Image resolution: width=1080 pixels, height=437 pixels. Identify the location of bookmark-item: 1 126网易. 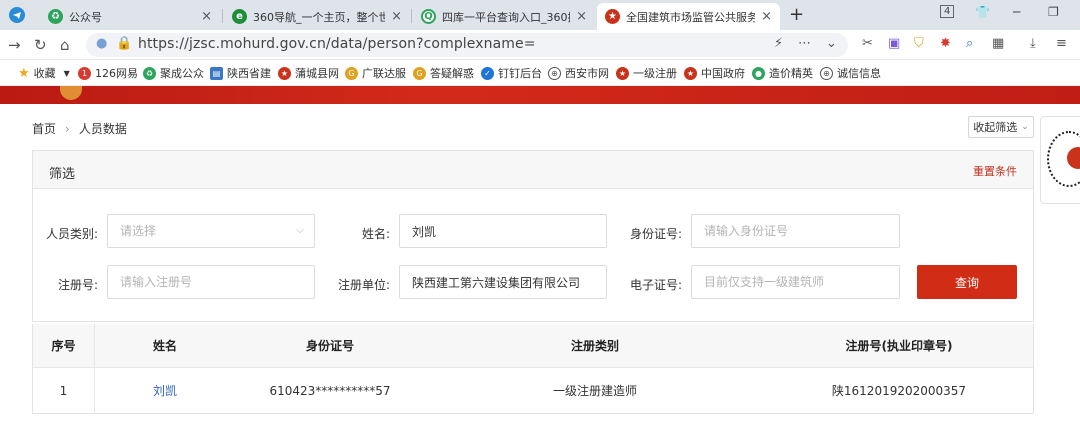
(108, 73).